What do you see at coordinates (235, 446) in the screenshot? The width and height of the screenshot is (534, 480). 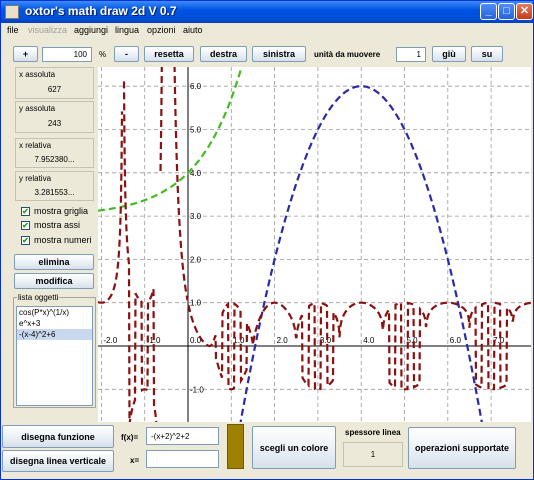 I see `current-color-swatch` at bounding box center [235, 446].